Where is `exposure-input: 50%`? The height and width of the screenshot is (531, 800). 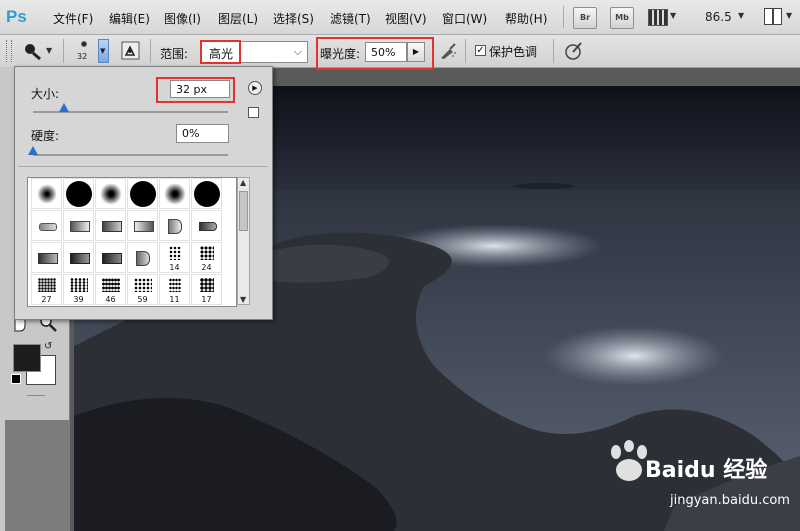
exposure-input: 50% is located at coordinates (386, 52).